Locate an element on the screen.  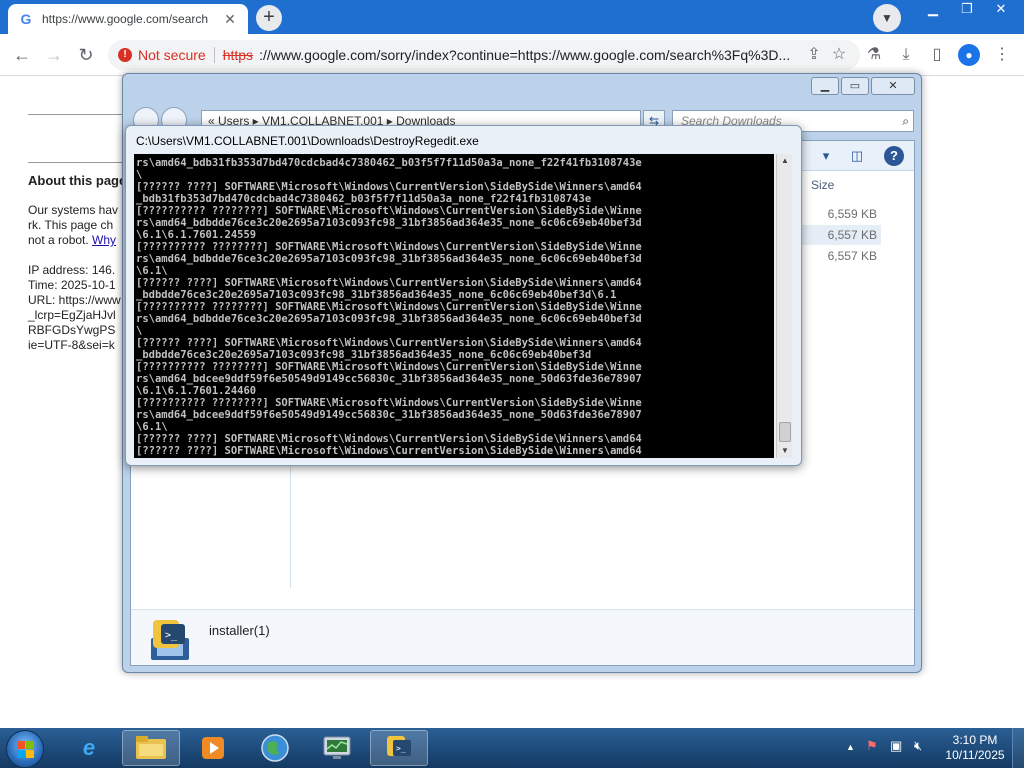
volume-muted-icon: 🔇︎ is located at coordinates (918, 746).